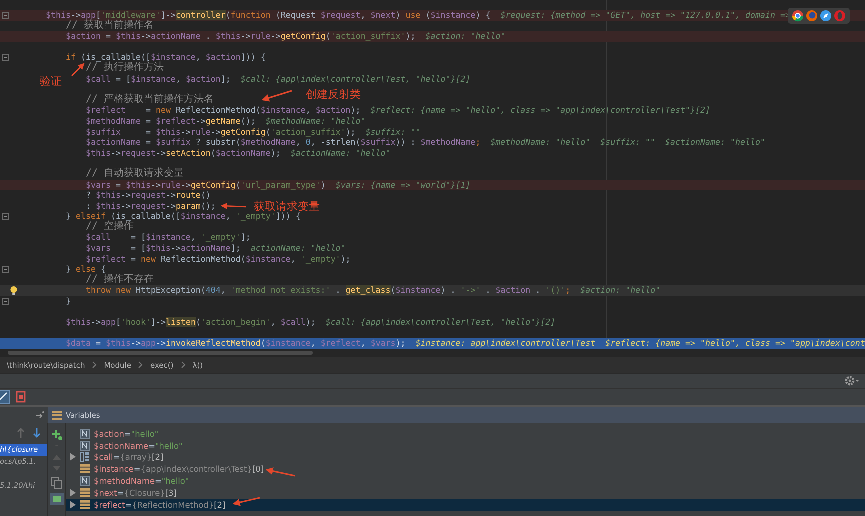  I want to click on variable-row: $actionName="hello", so click(465, 446).